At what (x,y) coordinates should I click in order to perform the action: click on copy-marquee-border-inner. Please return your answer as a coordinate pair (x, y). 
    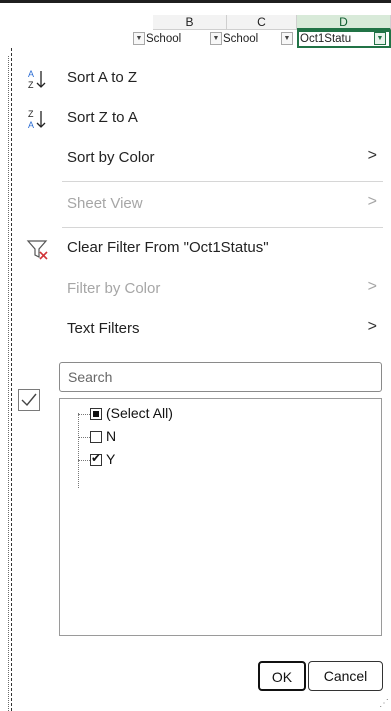
    Looking at the image, I should click on (8, 383).